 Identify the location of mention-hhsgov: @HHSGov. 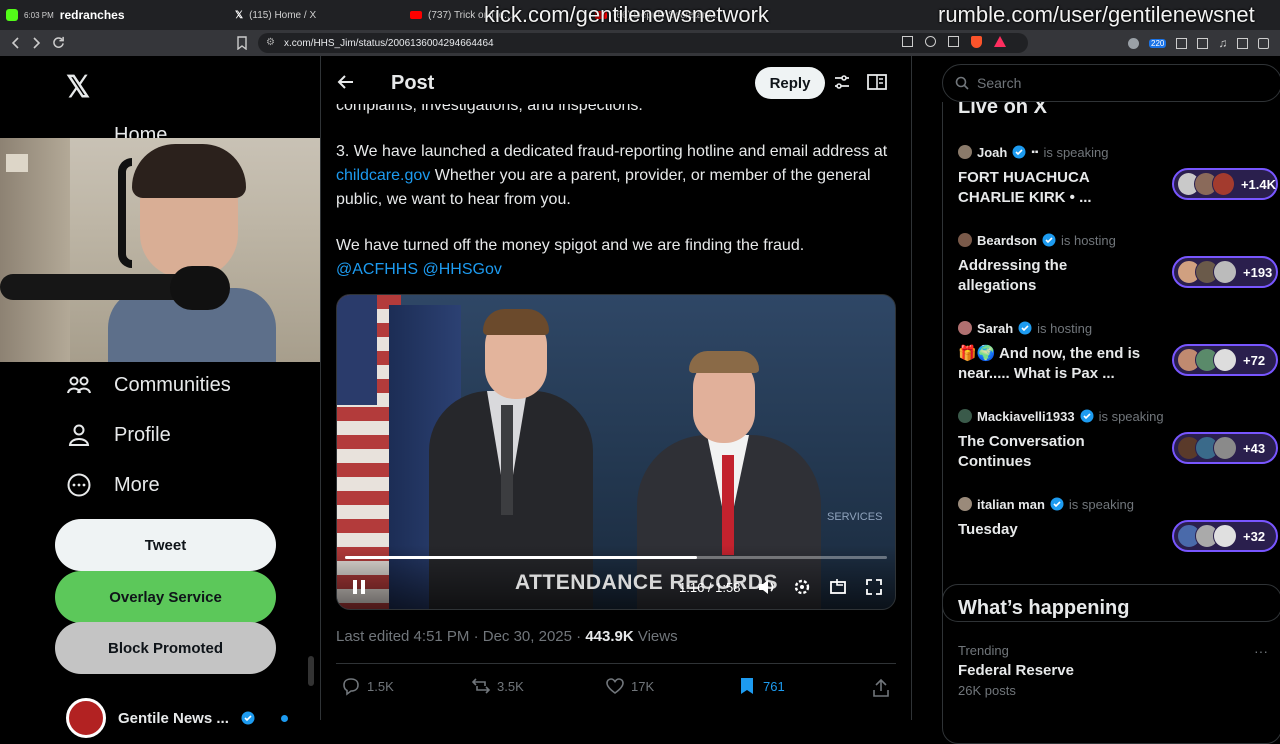
(461, 269).